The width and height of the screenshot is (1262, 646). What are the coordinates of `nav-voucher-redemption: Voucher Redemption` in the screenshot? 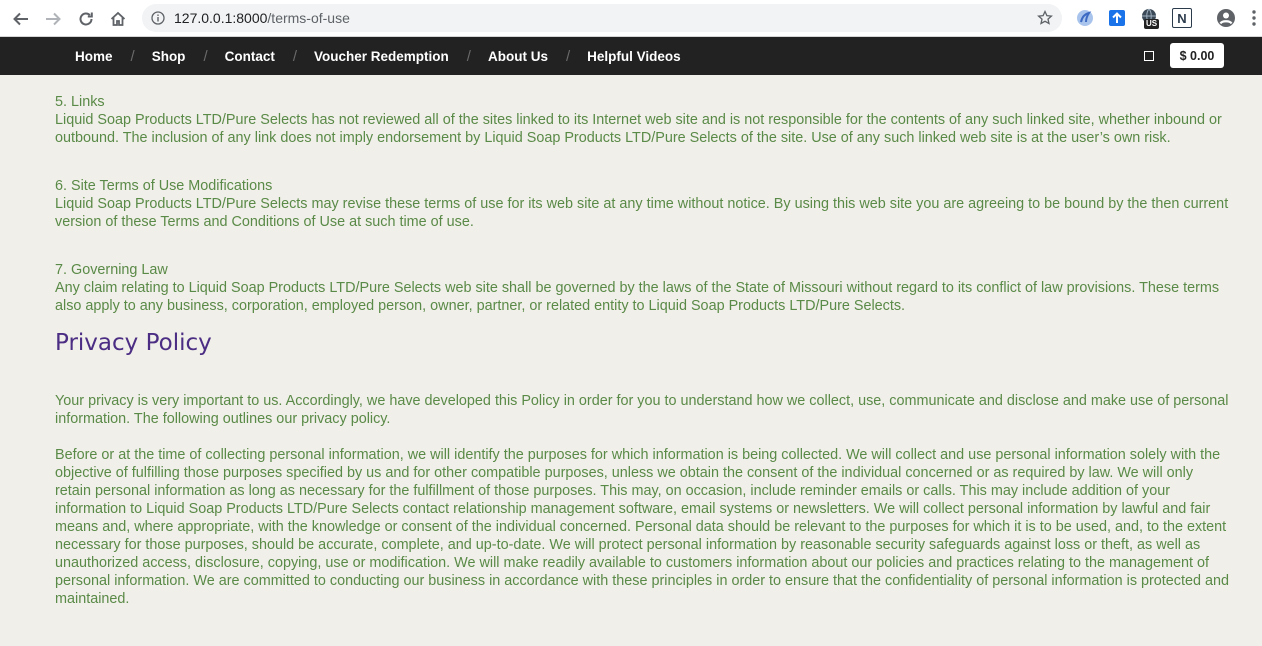 It's located at (381, 56).